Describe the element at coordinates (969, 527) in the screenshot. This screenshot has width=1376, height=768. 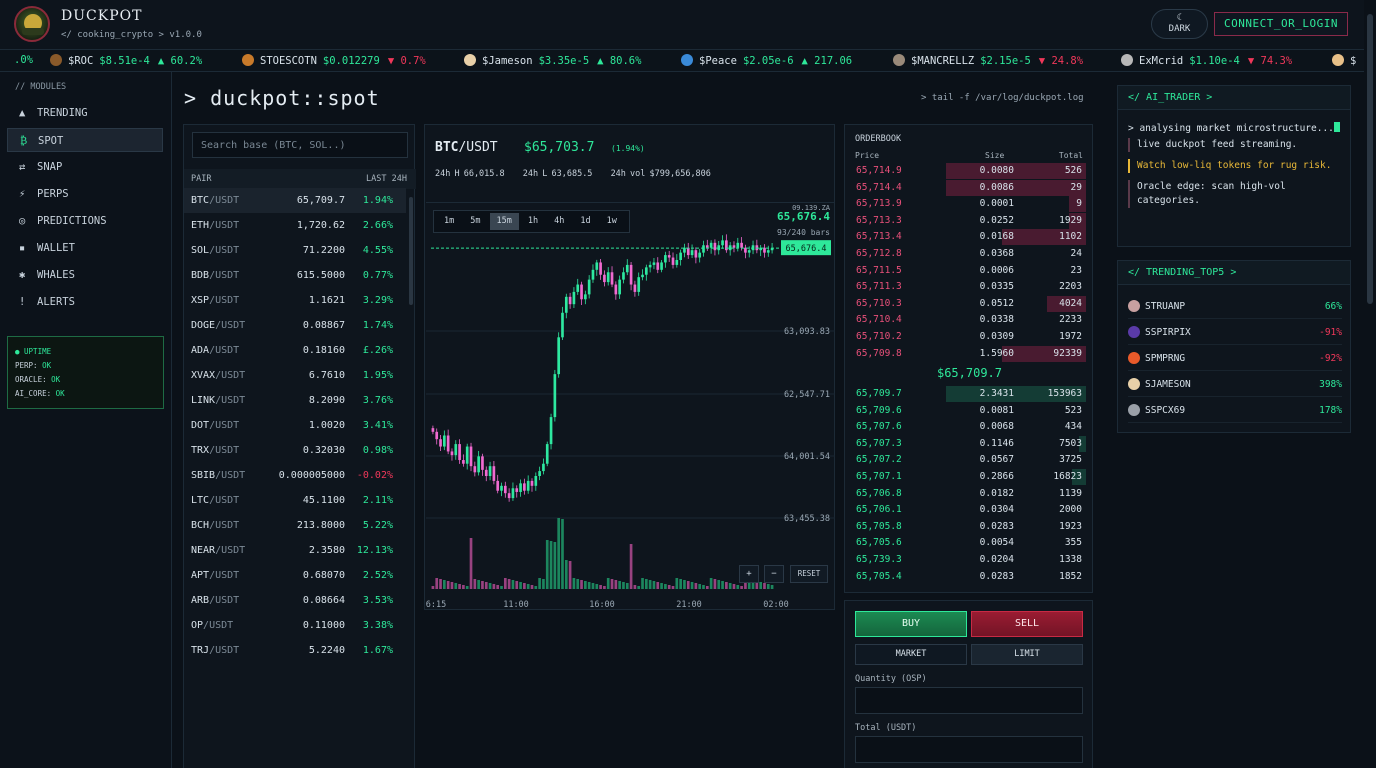
I see `bid-row: 65,705.8 0.0283 1923` at that location.